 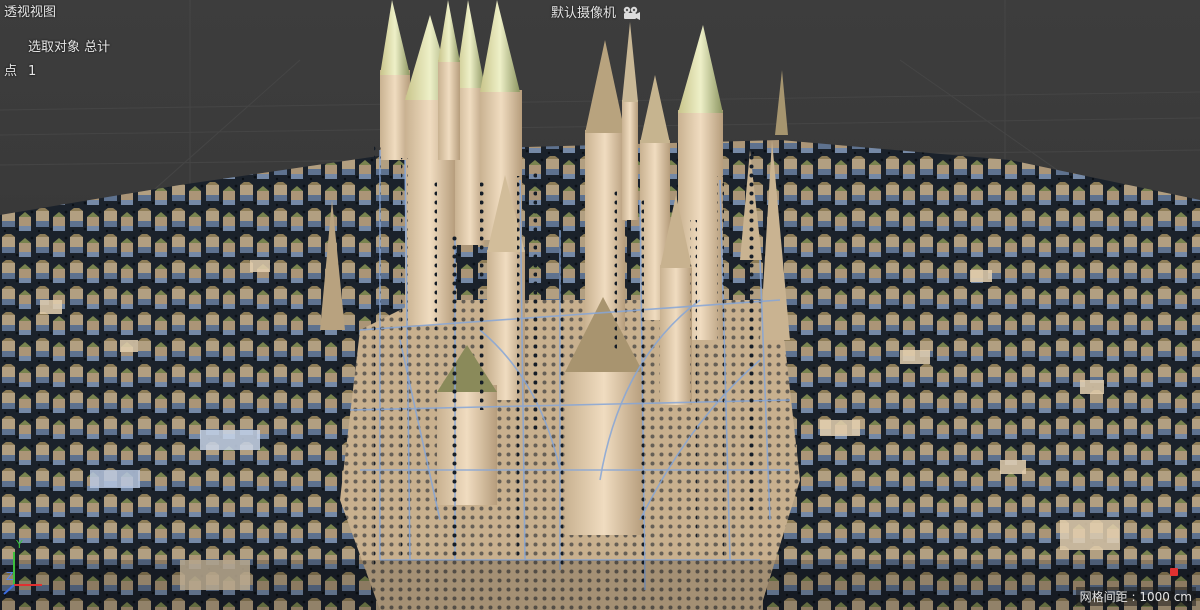 I want to click on corner-marker, so click(x=1174, y=572).